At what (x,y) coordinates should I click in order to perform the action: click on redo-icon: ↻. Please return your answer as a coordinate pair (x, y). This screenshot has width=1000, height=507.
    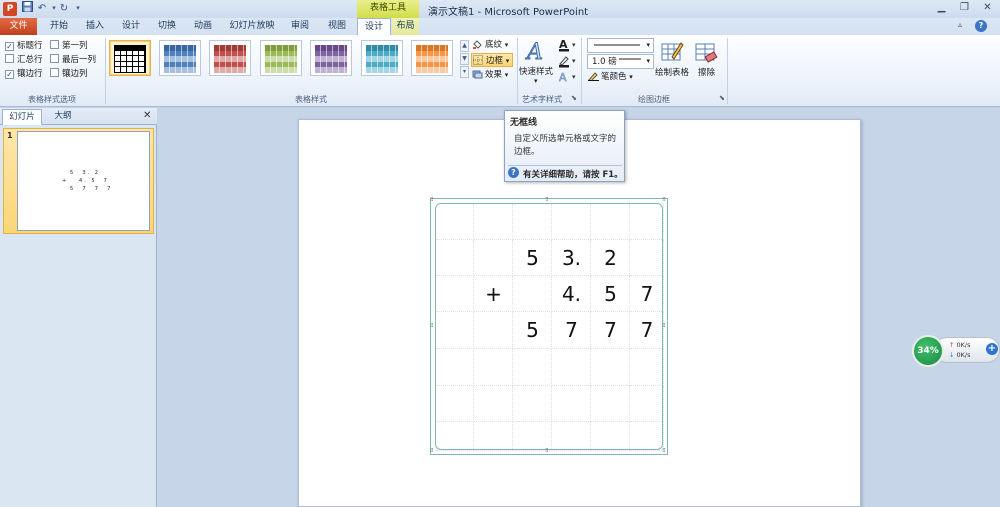
    Looking at the image, I should click on (64, 8).